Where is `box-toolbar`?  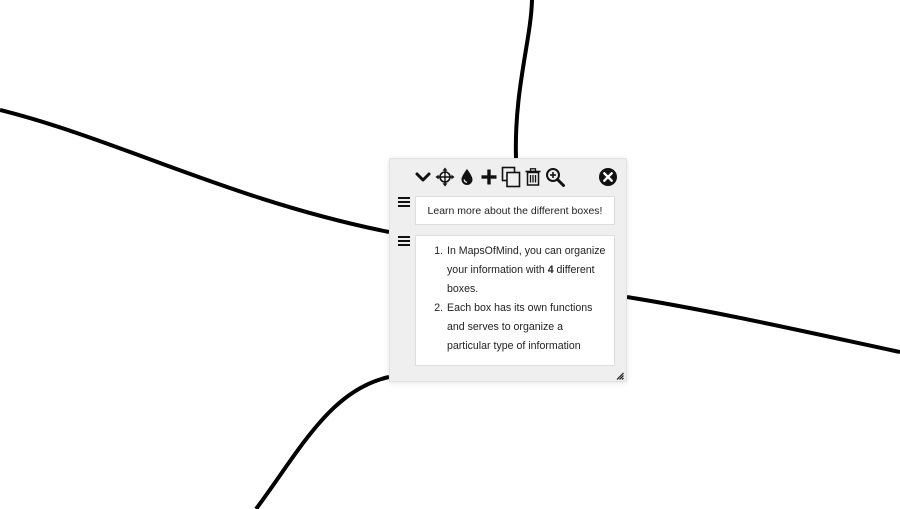 box-toolbar is located at coordinates (489, 177).